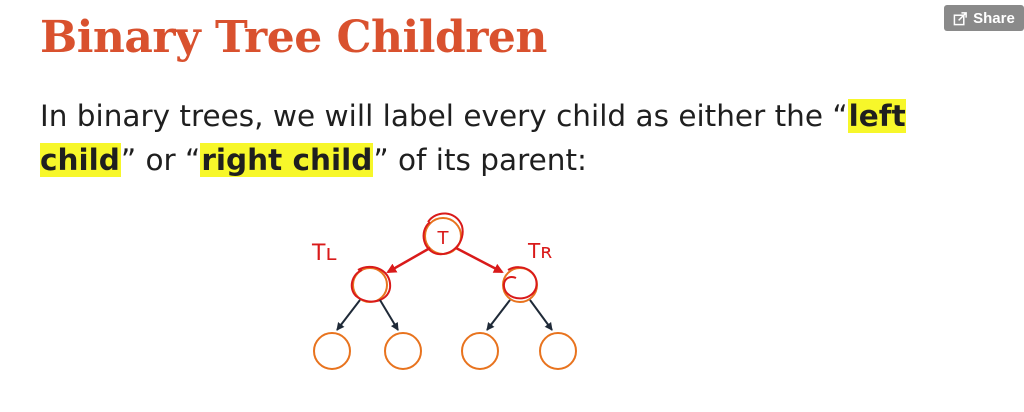  What do you see at coordinates (539, 251) in the screenshot?
I see `right-subtree-annotation: Tʀ` at bounding box center [539, 251].